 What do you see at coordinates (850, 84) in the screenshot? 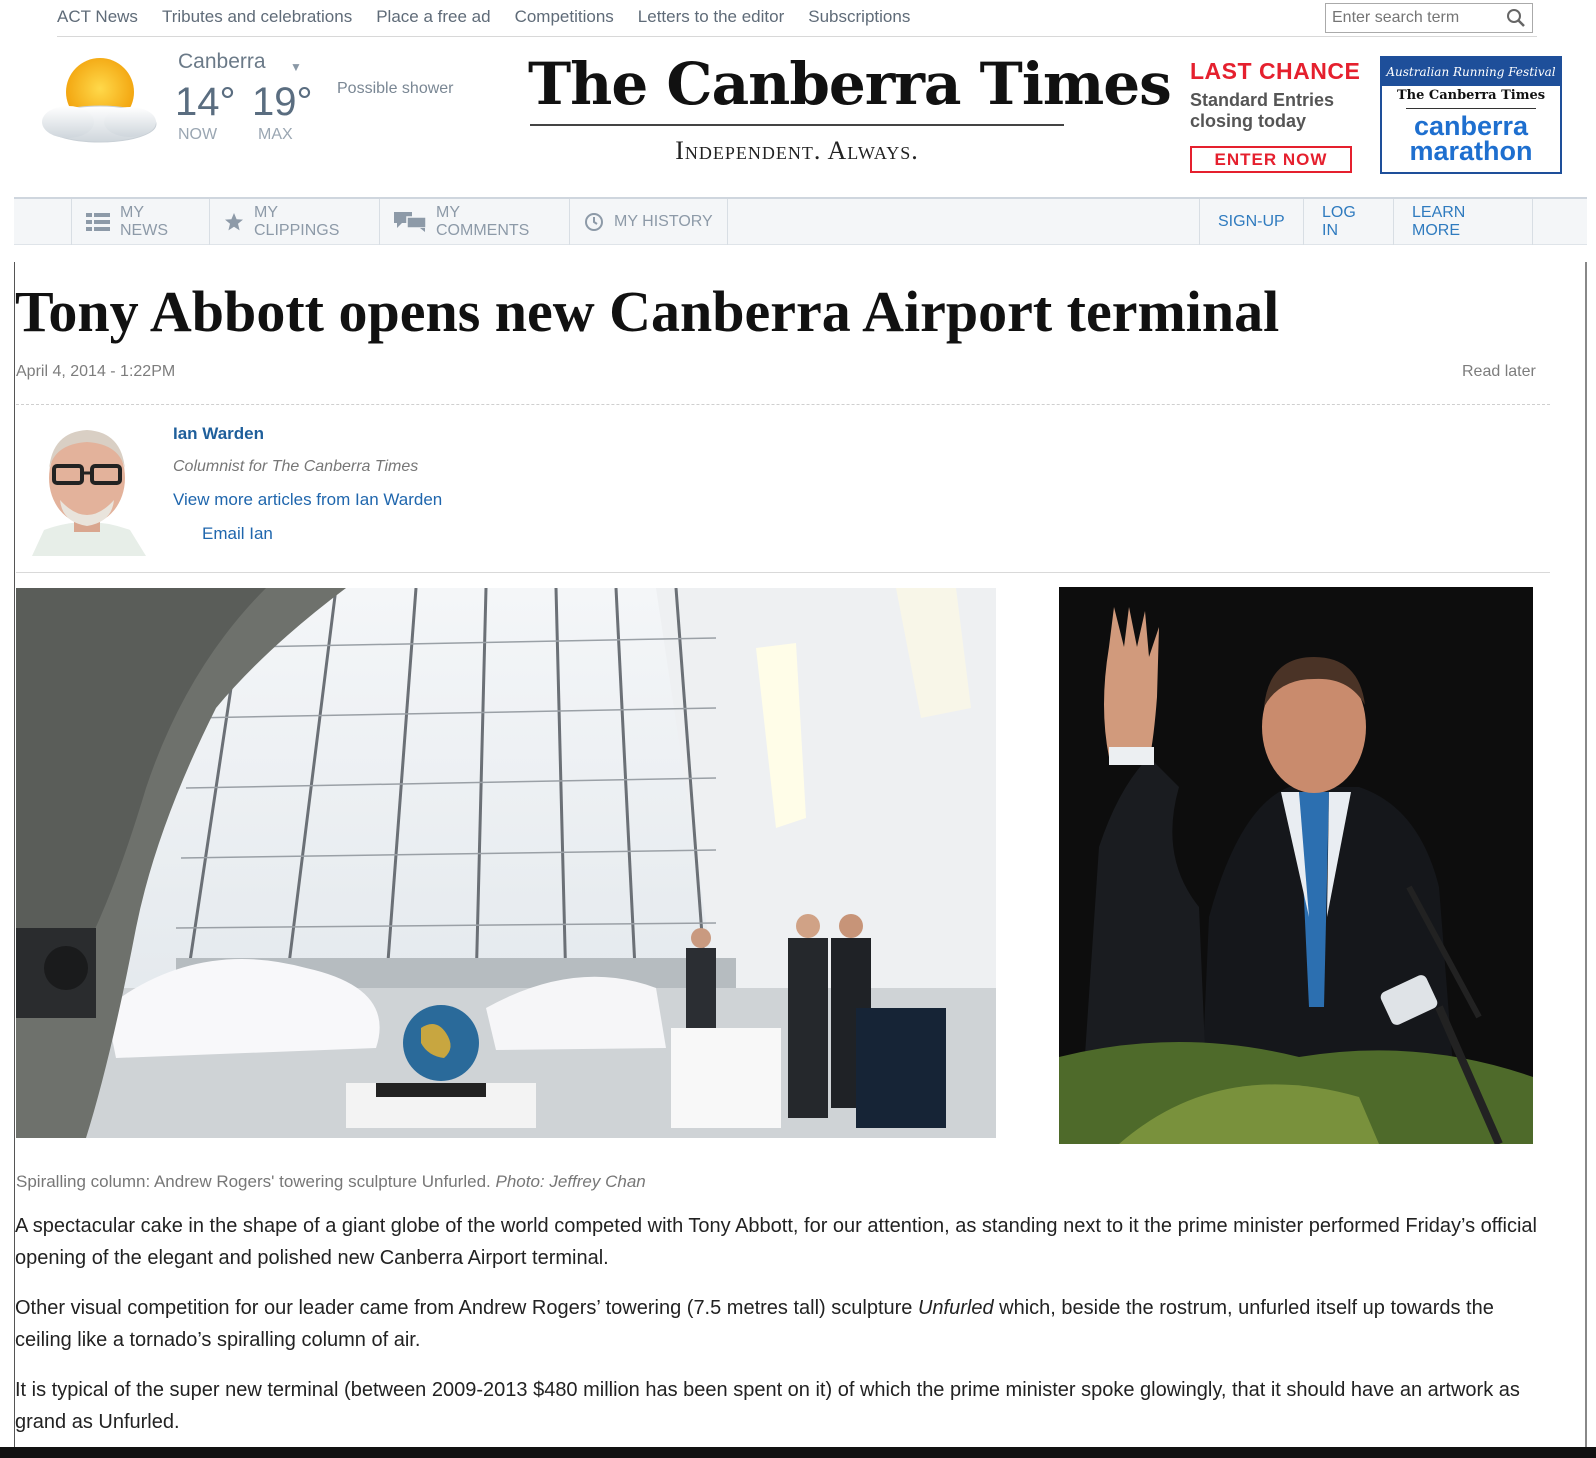
I see `site-logo: The Canberra Times` at bounding box center [850, 84].